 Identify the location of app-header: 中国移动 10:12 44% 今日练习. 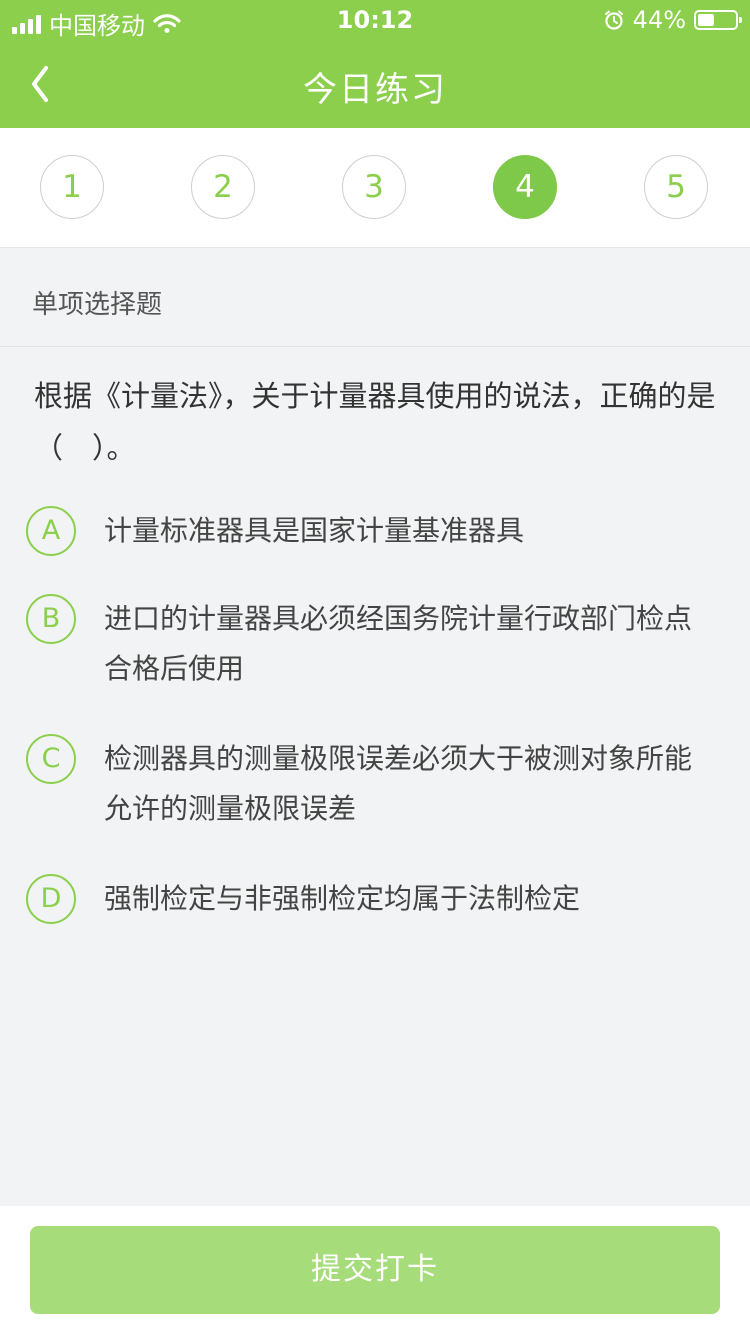
(375, 64).